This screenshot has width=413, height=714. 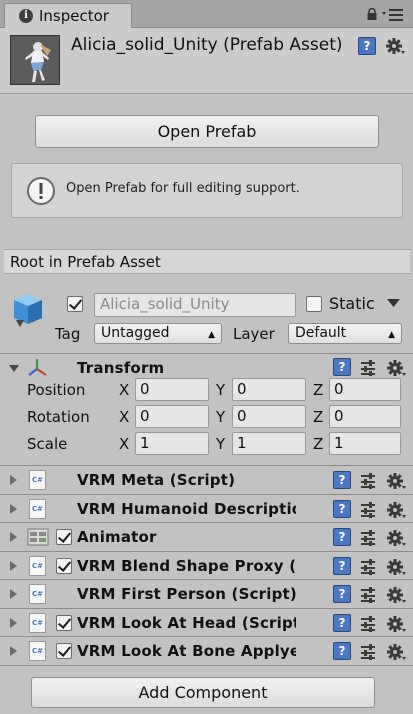 I want to click on component-title: VRM Blend Shape Proxy (Script), so click(x=186, y=566).